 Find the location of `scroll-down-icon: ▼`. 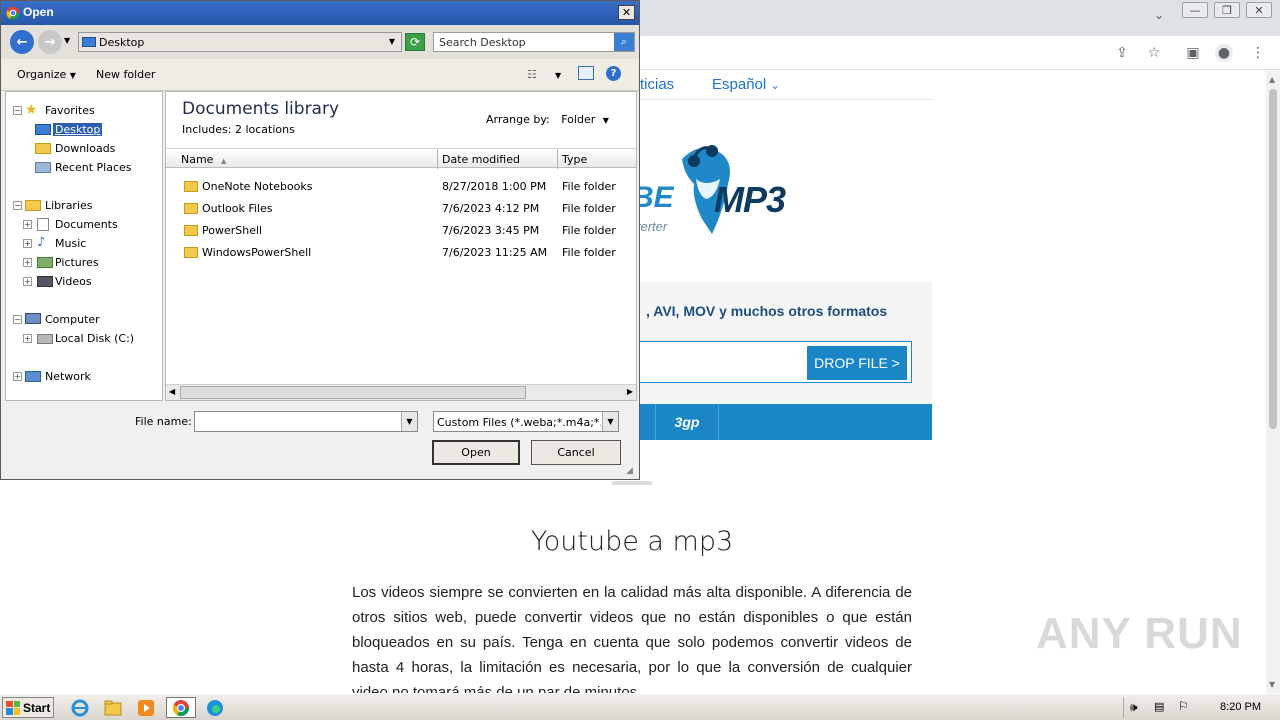

scroll-down-icon: ▼ is located at coordinates (1272, 684).